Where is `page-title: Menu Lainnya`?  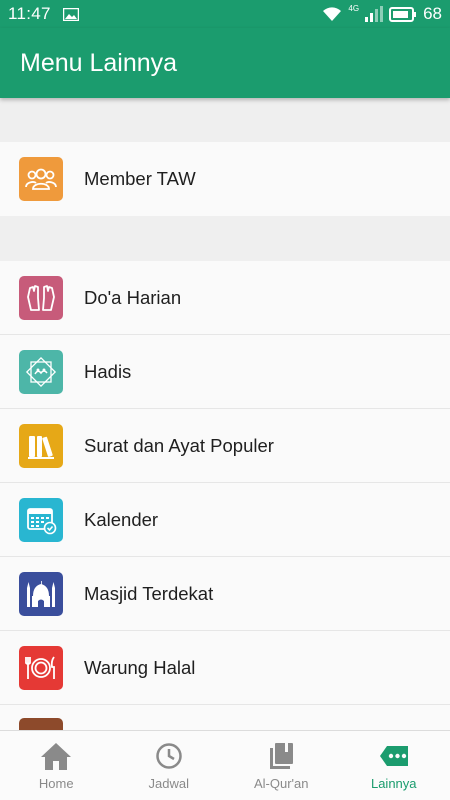 page-title: Menu Lainnya is located at coordinates (99, 62).